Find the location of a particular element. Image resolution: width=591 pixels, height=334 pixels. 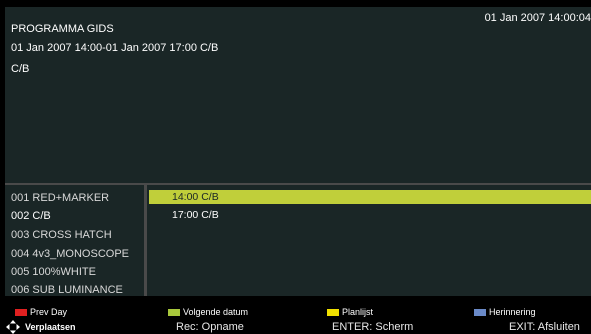

legend-blue-reminder: Herinnering is located at coordinates (505, 312).